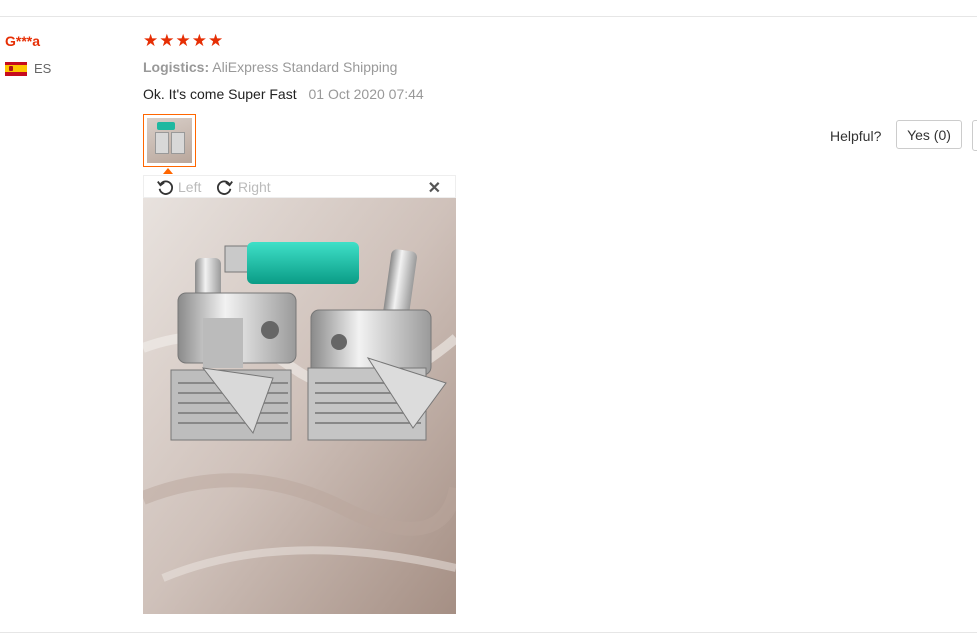 This screenshot has height=639, width=977. What do you see at coordinates (176, 67) in the screenshot?
I see `logistics-label: Logistics:` at bounding box center [176, 67].